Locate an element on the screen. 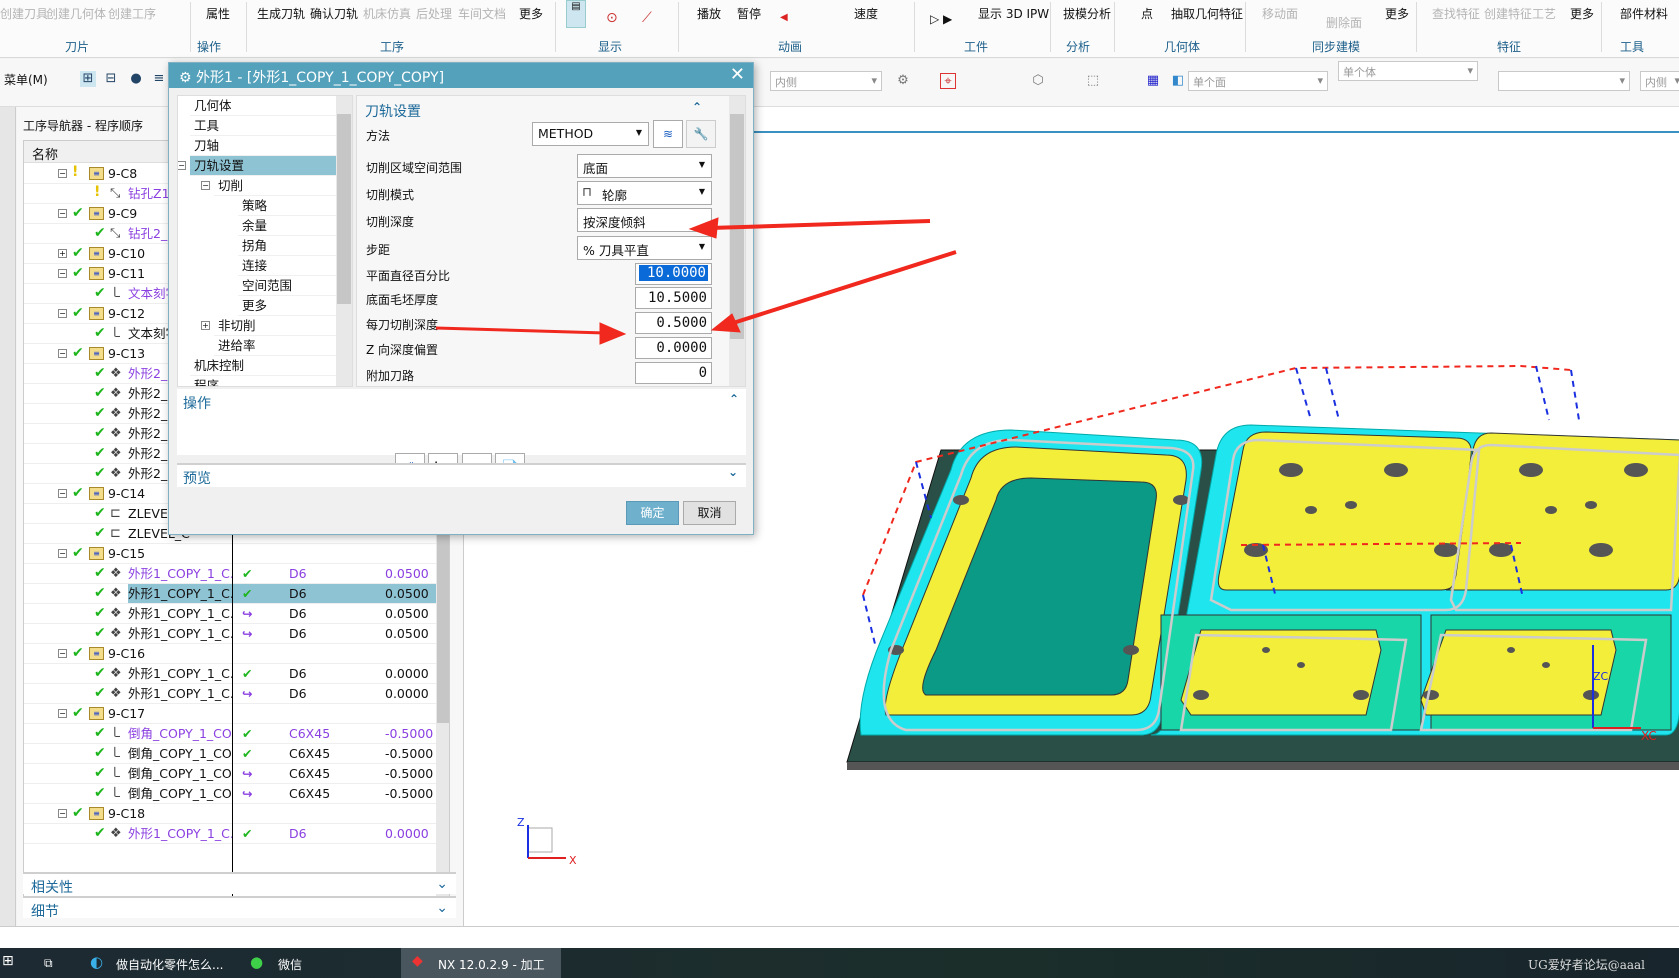  filter-dropdown-inside: 内侧 is located at coordinates (826, 81).